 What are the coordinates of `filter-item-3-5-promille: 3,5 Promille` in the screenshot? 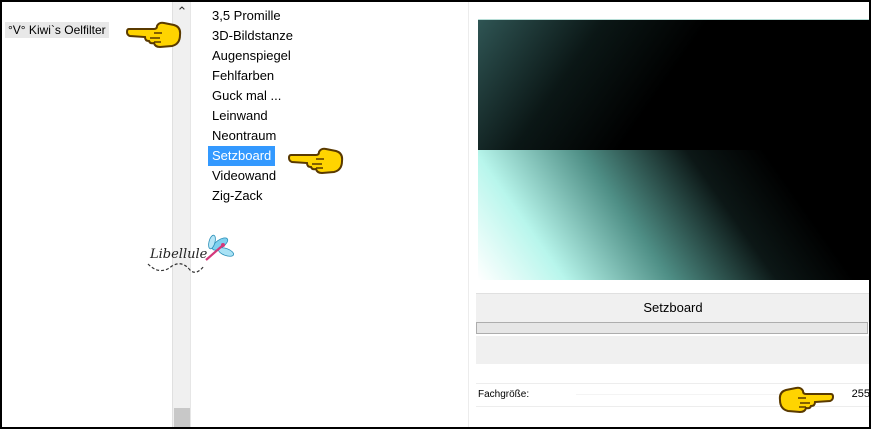 It's located at (246, 16).